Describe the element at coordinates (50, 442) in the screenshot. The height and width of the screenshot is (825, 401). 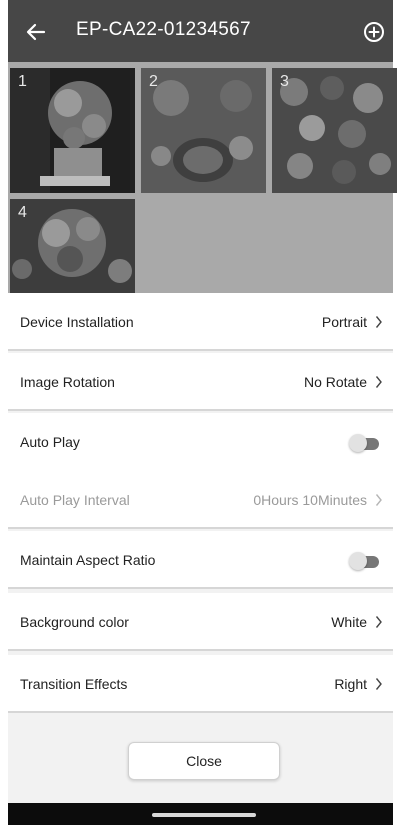
I see `setting-label: Auto Play` at that location.